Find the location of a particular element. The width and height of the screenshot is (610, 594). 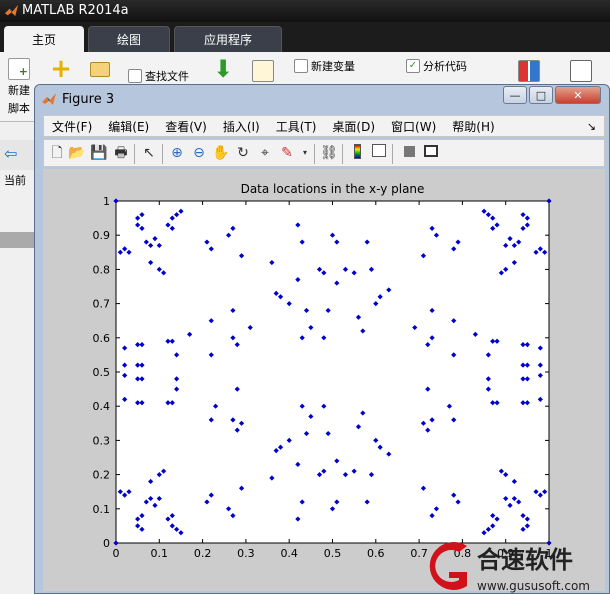

menu-edit: 编辑(E) is located at coordinates (128, 126).